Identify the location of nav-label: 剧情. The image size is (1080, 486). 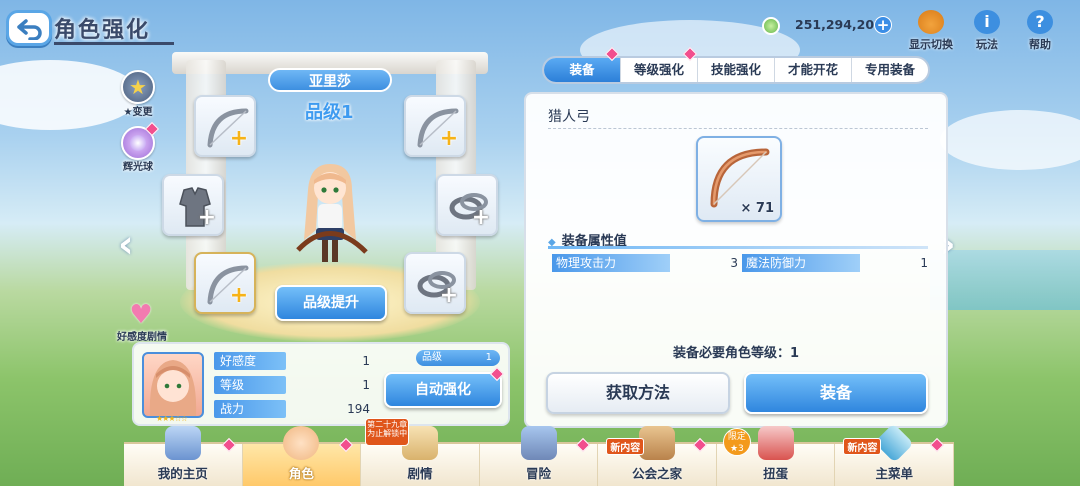
(420, 473).